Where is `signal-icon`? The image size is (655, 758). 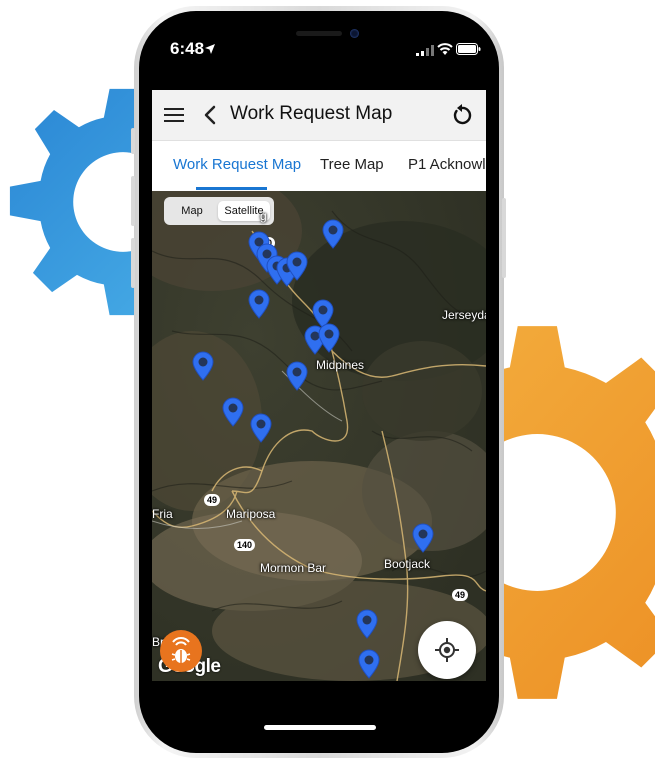
signal-icon is located at coordinates (425, 50).